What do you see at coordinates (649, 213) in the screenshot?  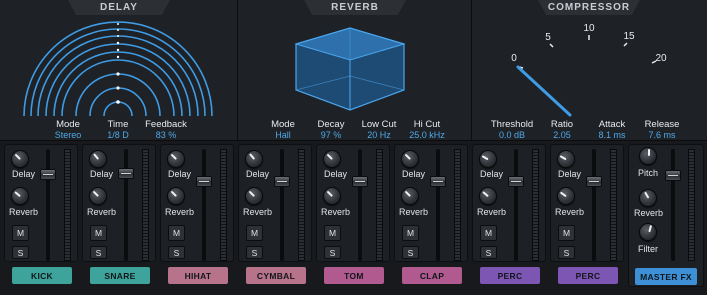 I see `master-reverb-label: Reverb` at bounding box center [649, 213].